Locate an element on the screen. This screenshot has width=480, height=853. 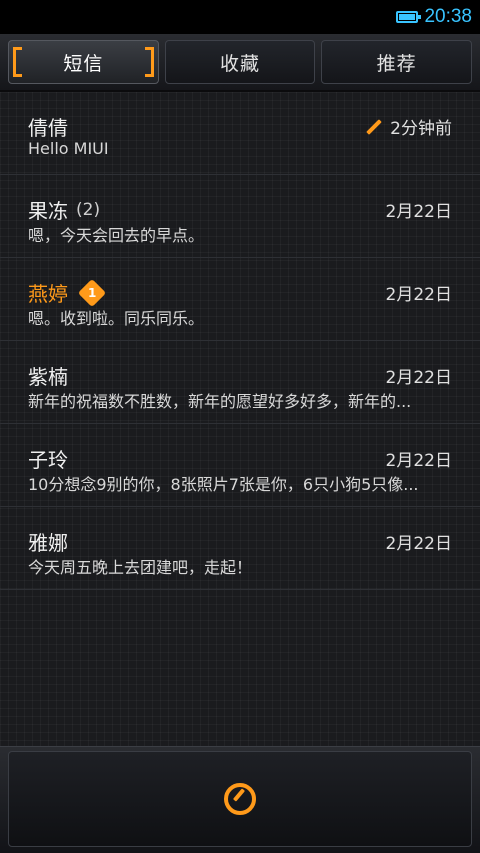
contact-name-text: 雅娜 is located at coordinates (48, 543).